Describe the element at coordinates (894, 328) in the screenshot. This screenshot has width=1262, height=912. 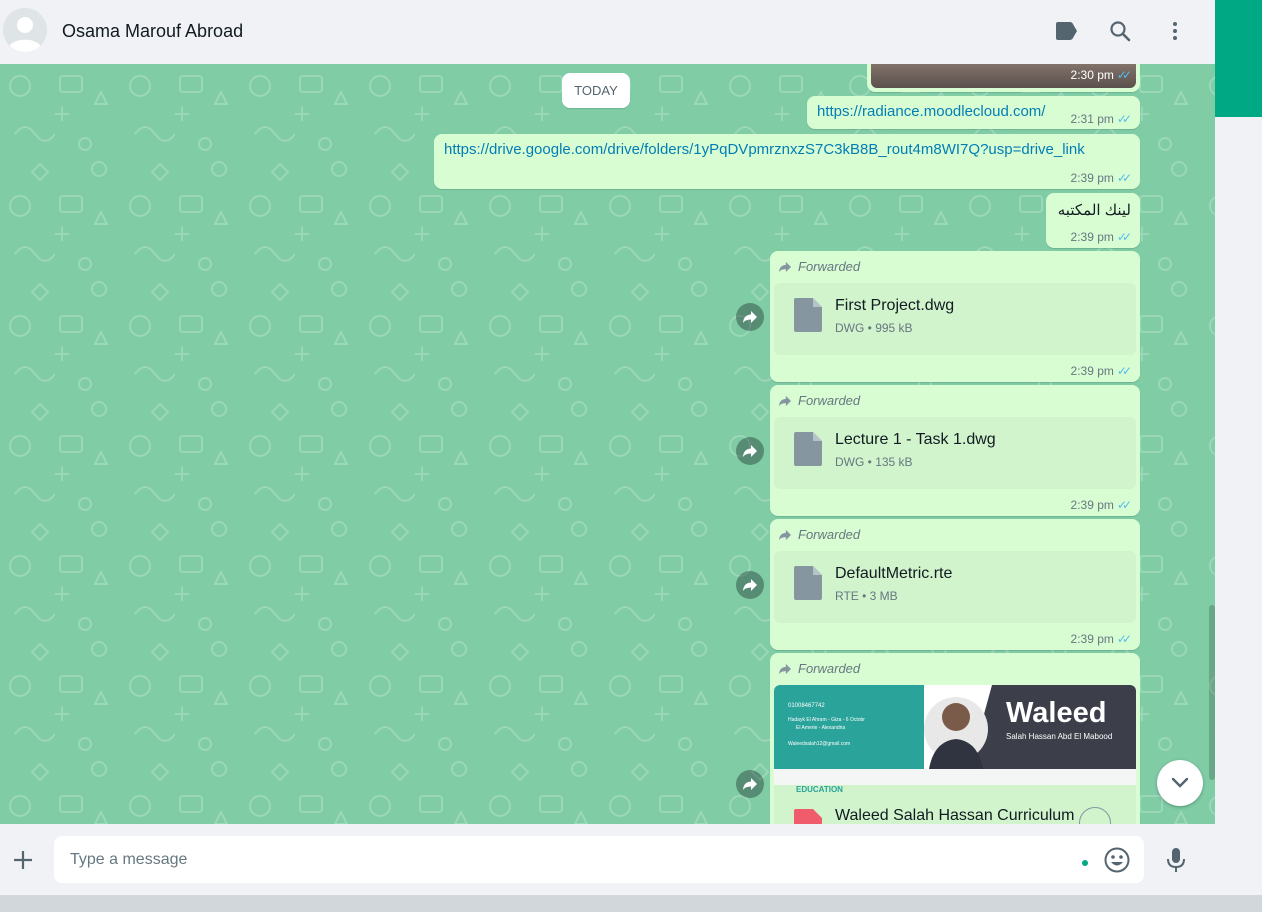
I see `document-size: 995 kB` at that location.